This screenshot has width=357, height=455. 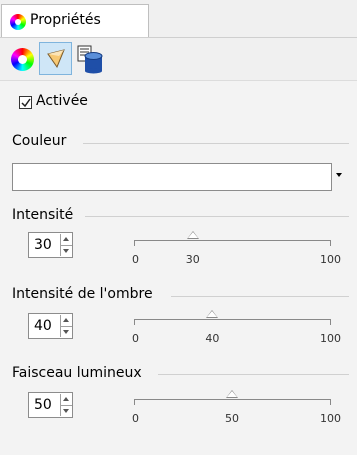 I want to click on shadow-group-divider, so click(x=260, y=296).